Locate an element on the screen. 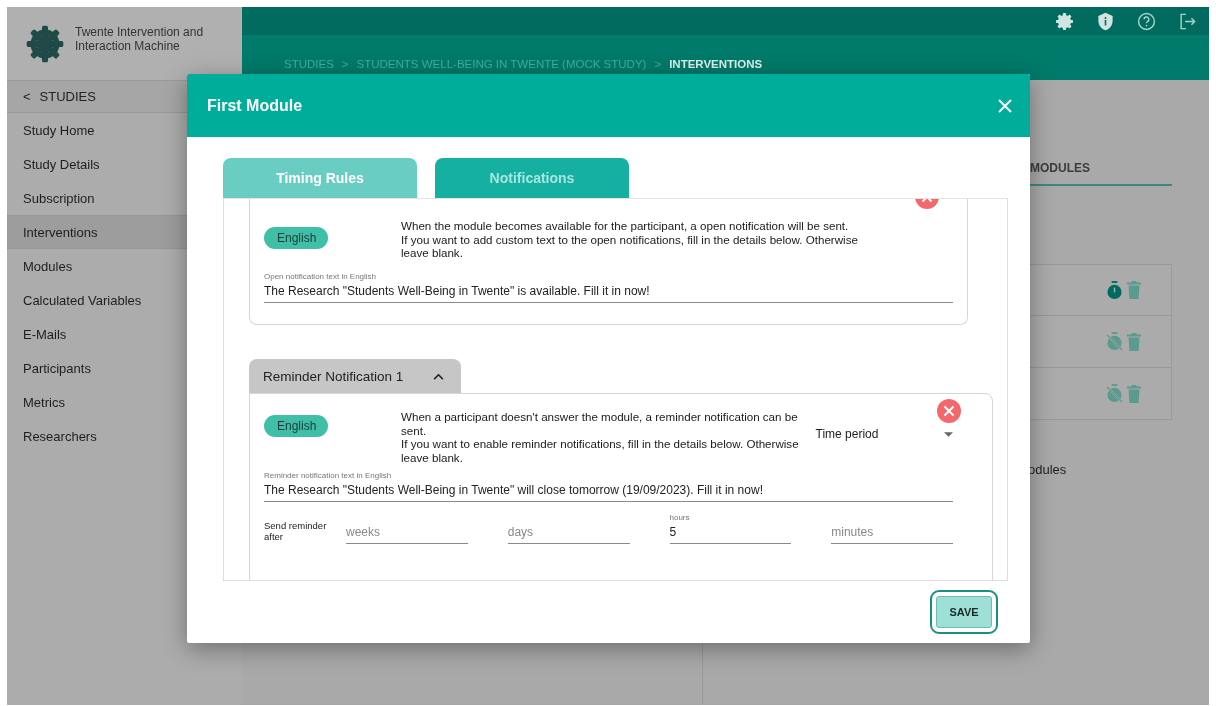 The image size is (1216, 706). help-icon is located at coordinates (1146, 21).